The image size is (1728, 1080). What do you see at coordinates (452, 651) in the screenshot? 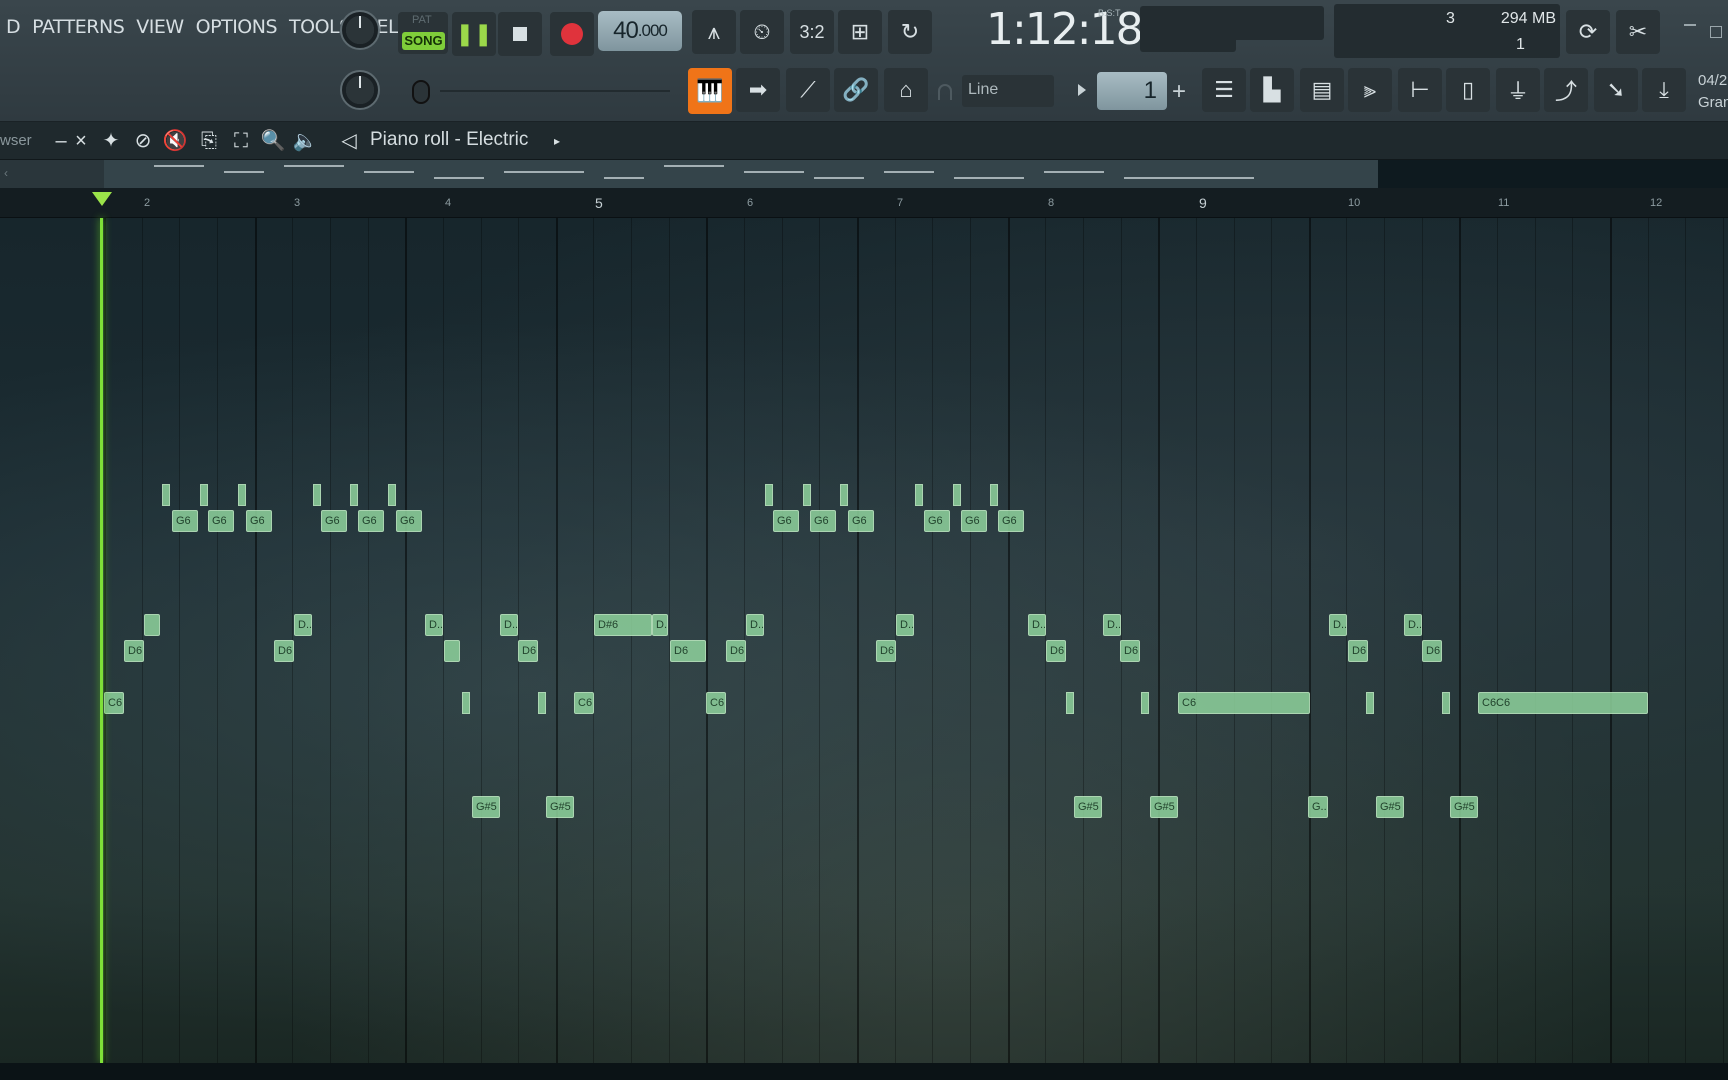
I see `note-d6` at bounding box center [452, 651].